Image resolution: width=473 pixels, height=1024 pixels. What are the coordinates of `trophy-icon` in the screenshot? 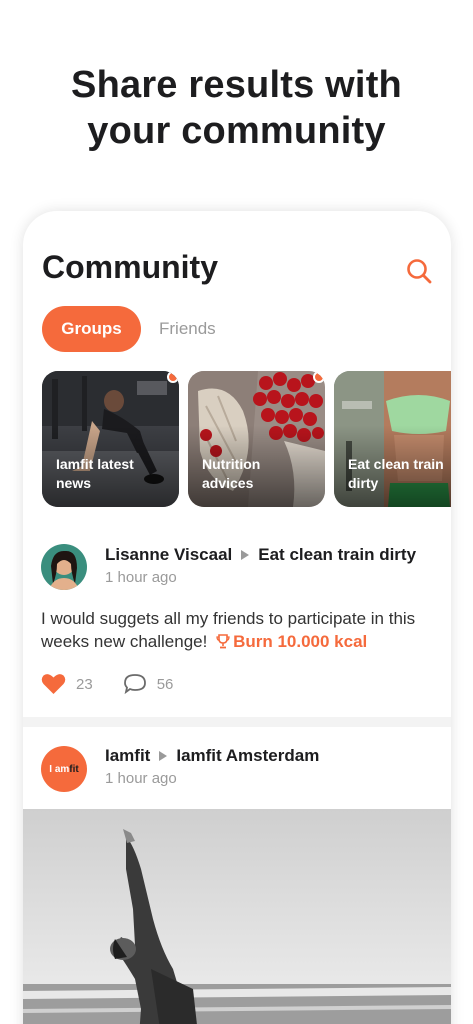 It's located at (223, 641).